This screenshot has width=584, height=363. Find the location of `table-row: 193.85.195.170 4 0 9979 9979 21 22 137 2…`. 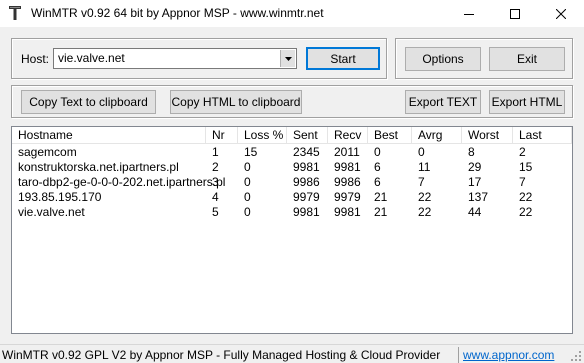

table-row: 193.85.195.170 4 0 9979 9979 21 22 137 2… is located at coordinates (292, 197).